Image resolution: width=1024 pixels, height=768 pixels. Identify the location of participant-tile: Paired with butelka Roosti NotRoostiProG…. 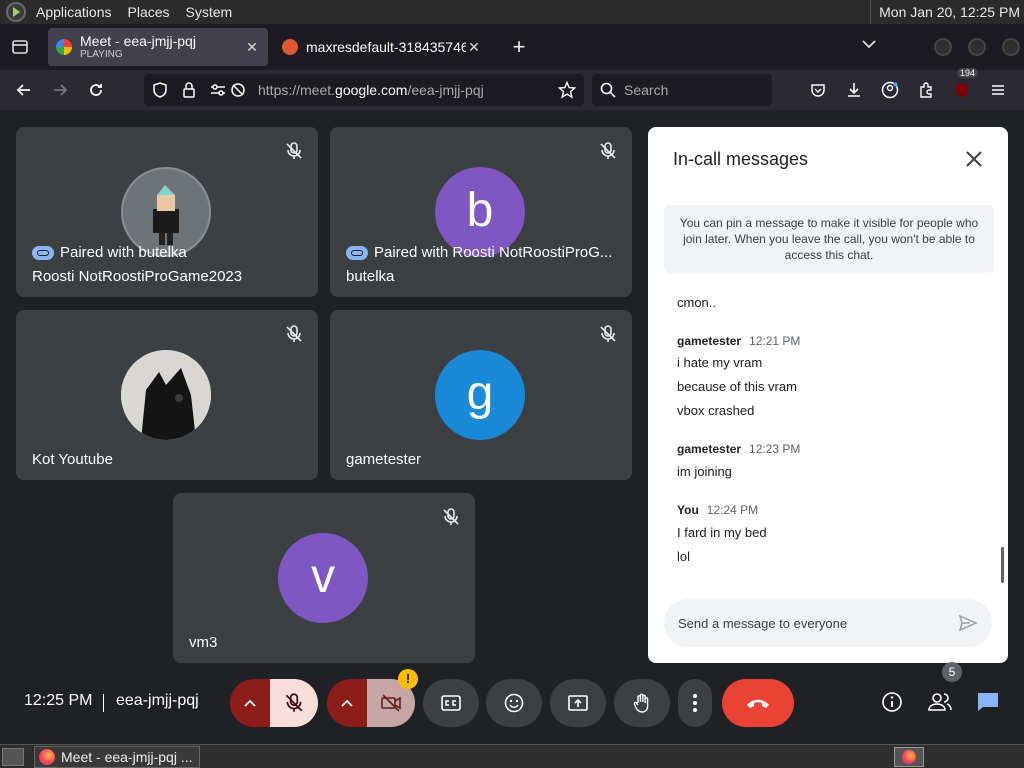
(167, 212).